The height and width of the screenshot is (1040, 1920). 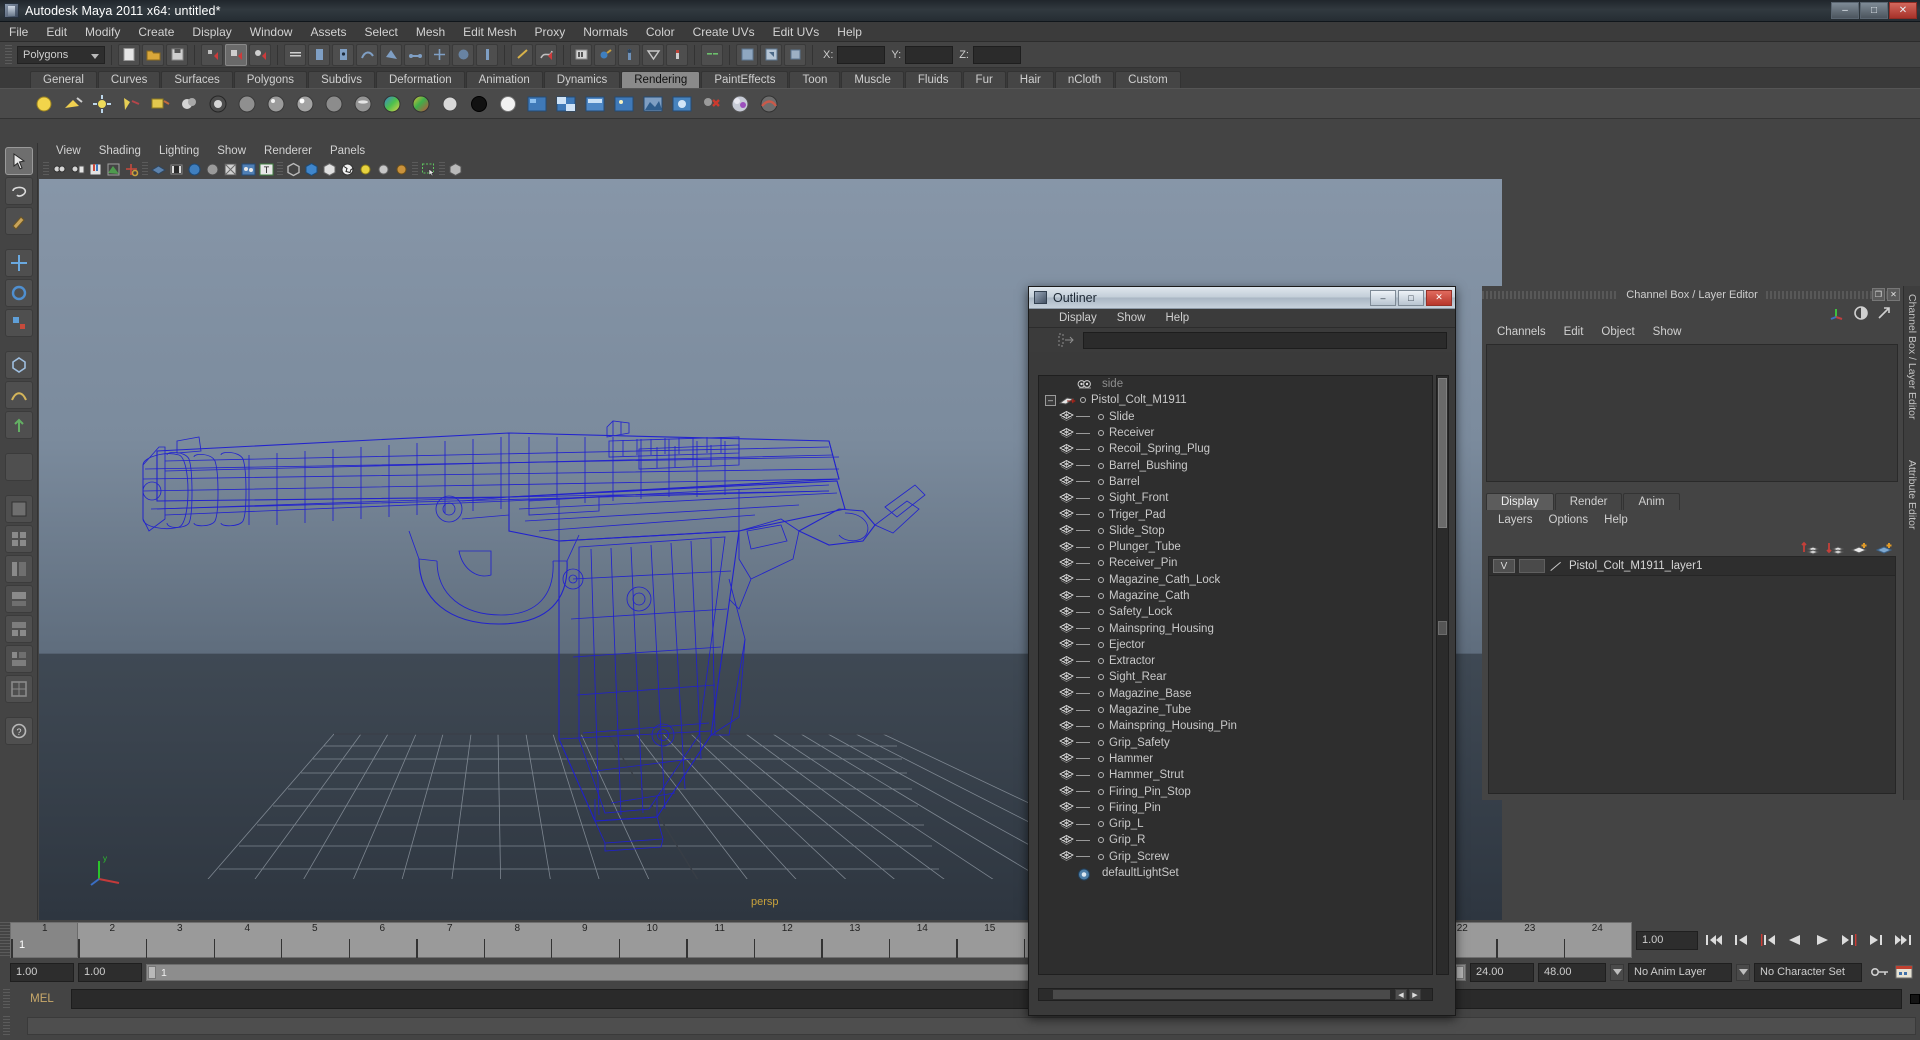 I want to click on outliner-menu-show: Show, so click(x=1131, y=318).